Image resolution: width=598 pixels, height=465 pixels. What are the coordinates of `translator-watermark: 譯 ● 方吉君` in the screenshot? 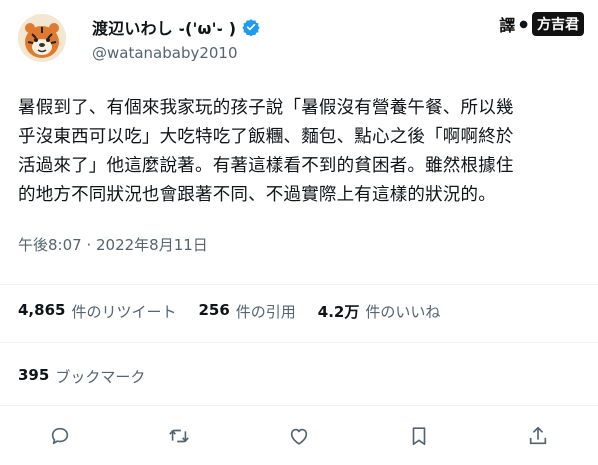 It's located at (541, 24).